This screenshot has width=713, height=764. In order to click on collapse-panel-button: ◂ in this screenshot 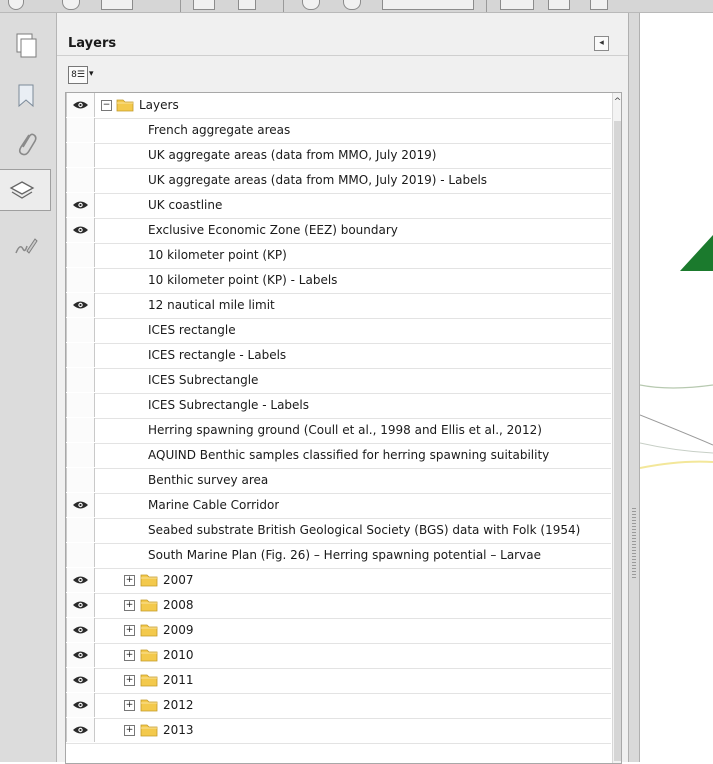, I will do `click(601, 43)`.